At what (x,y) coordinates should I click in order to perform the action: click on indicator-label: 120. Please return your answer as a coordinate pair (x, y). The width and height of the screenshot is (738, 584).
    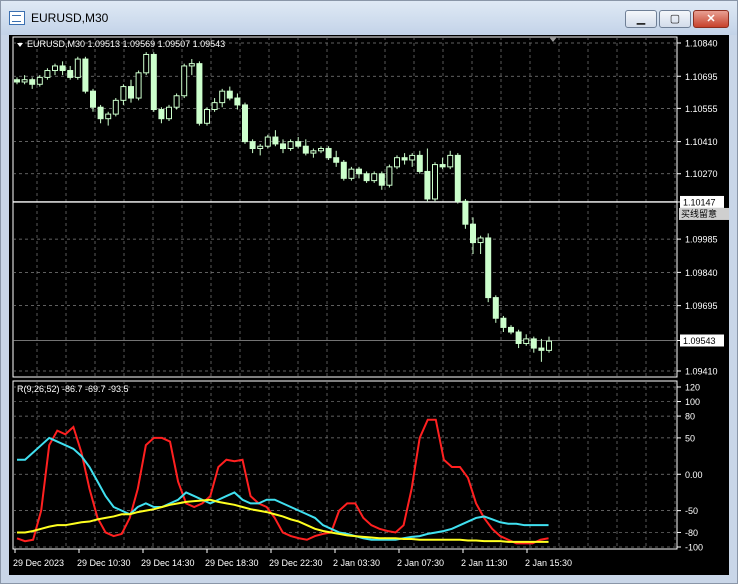
    Looking at the image, I should click on (692, 388).